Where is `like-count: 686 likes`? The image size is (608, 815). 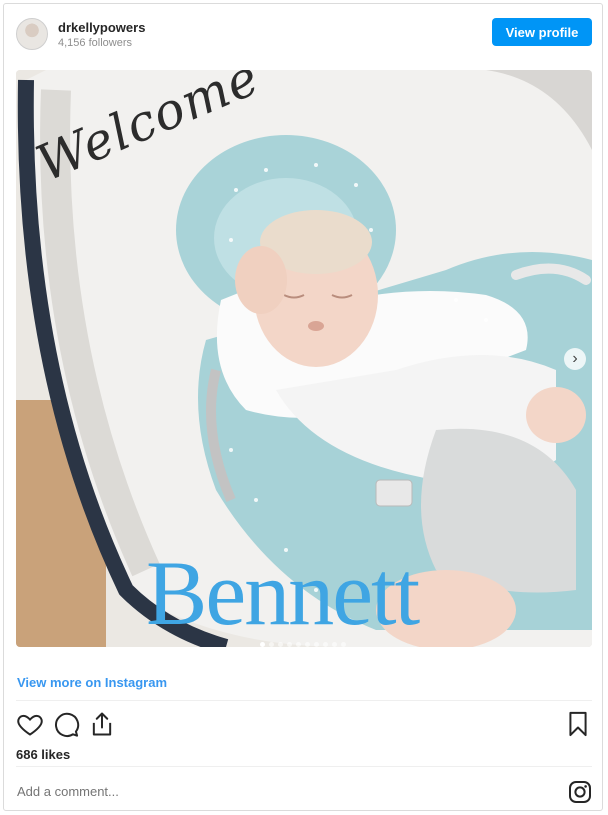 like-count: 686 likes is located at coordinates (43, 754).